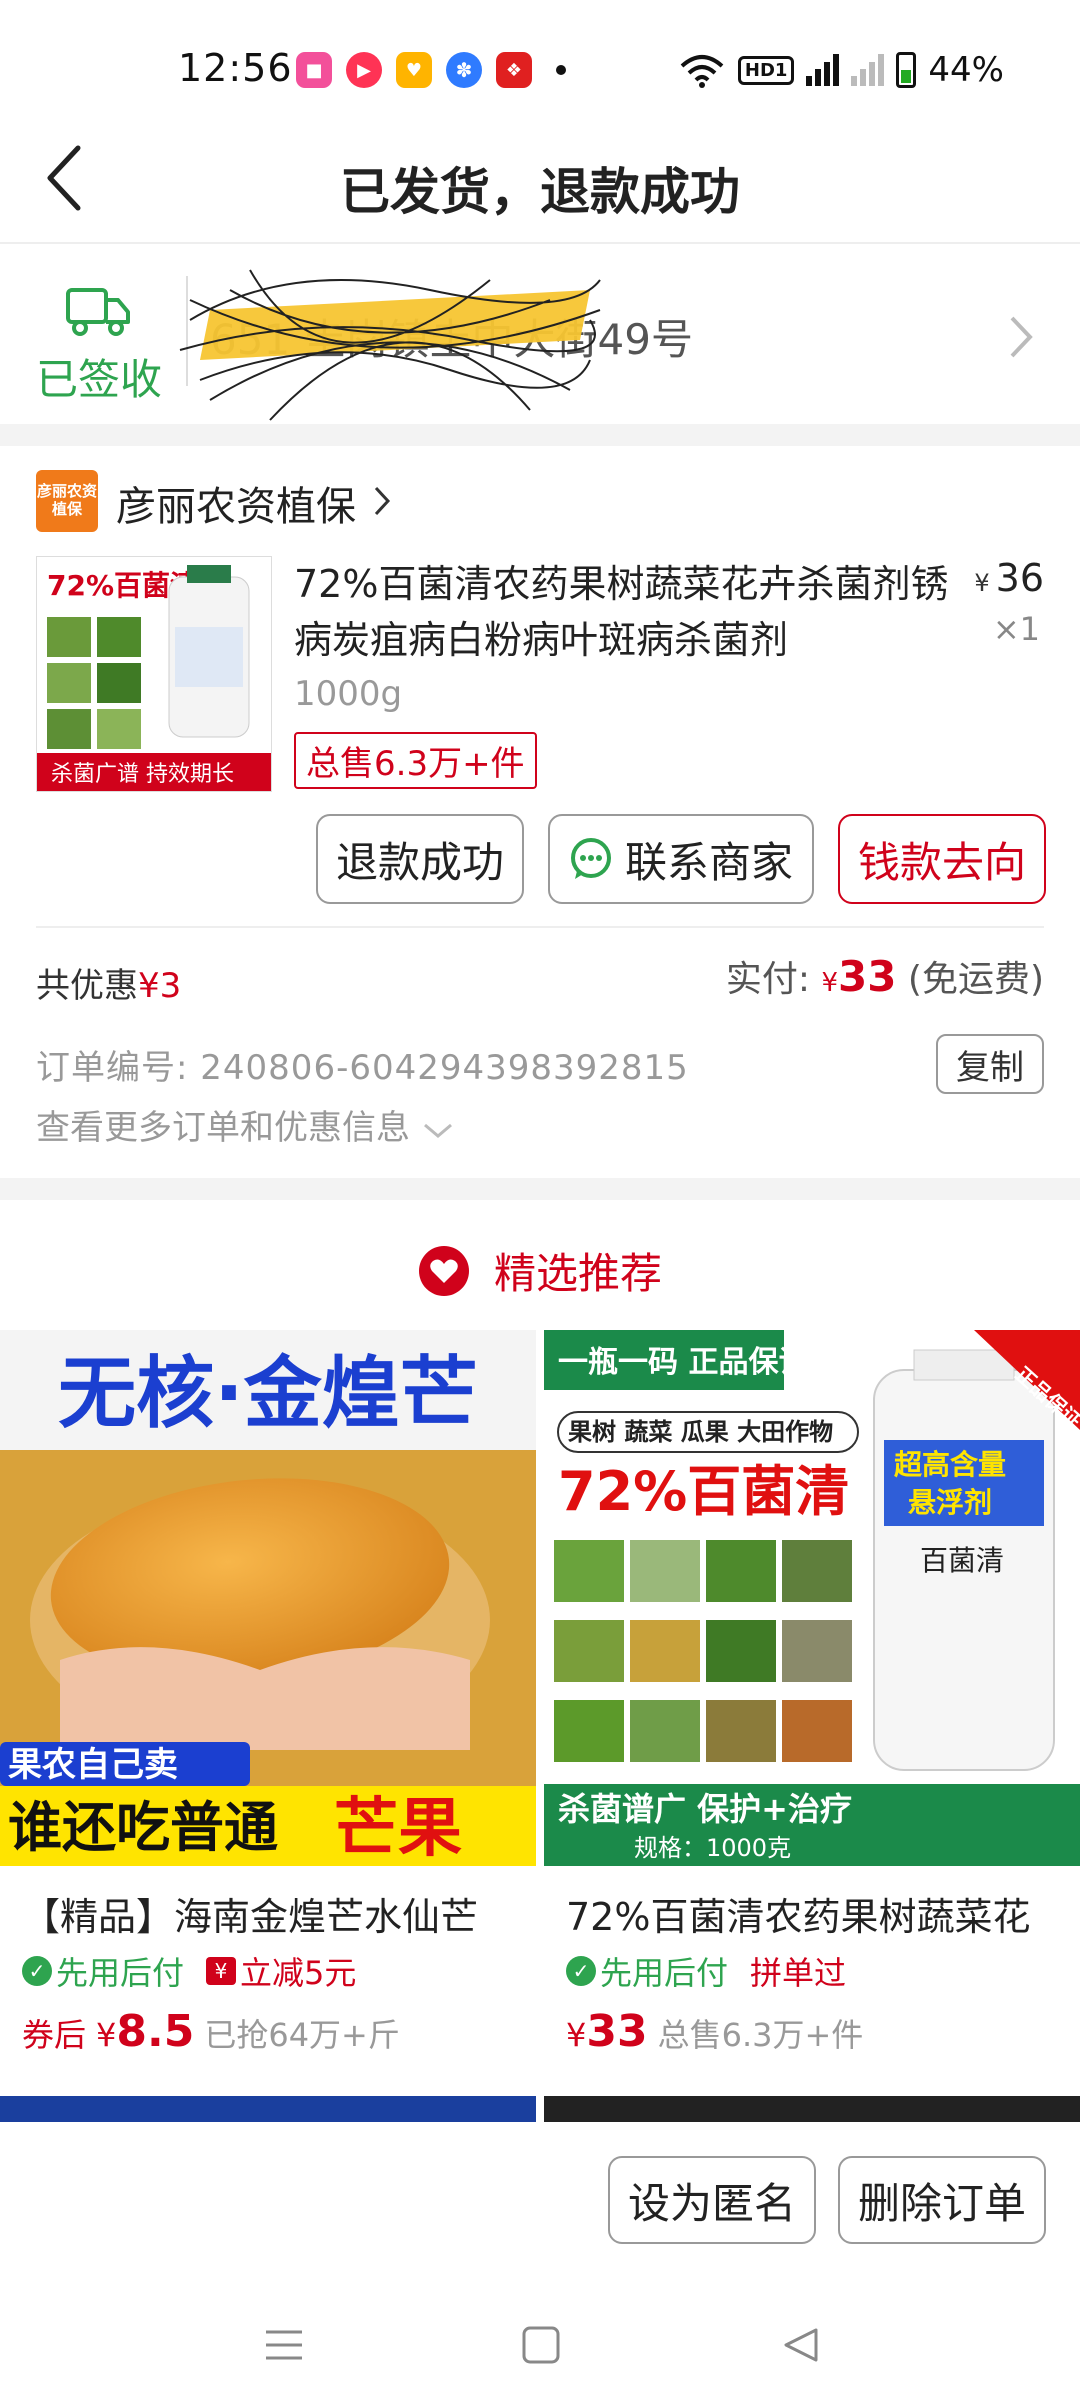 The height and width of the screenshot is (2400, 1080). What do you see at coordinates (415, 760) in the screenshot?
I see `product-sales-badge: 总售6.3万+件` at bounding box center [415, 760].